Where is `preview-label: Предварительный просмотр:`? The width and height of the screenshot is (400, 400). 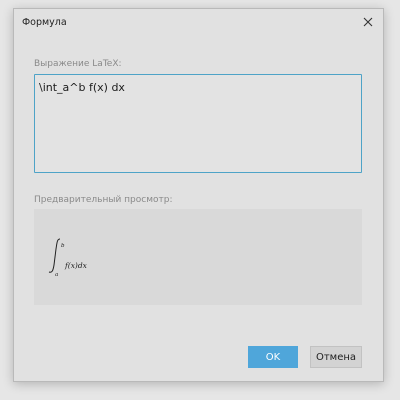
preview-label: Предварительный просмотр: is located at coordinates (103, 200).